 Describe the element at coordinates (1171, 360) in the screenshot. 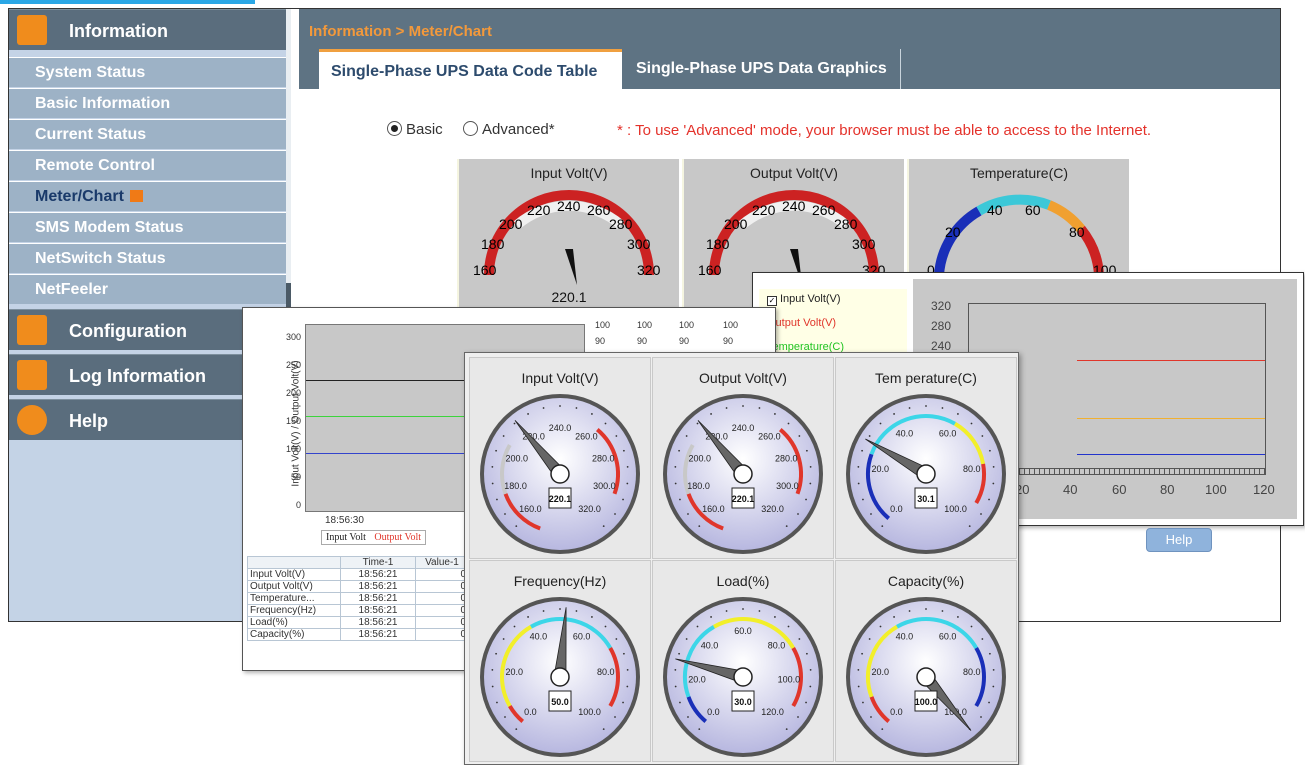

I see `series-line-output` at that location.